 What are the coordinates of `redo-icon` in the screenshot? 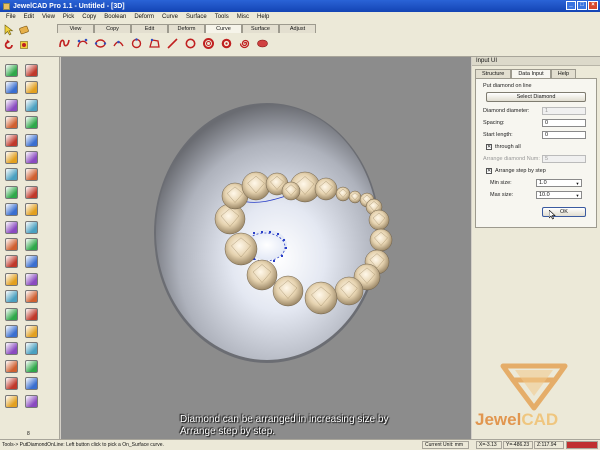 It's located at (24, 45).